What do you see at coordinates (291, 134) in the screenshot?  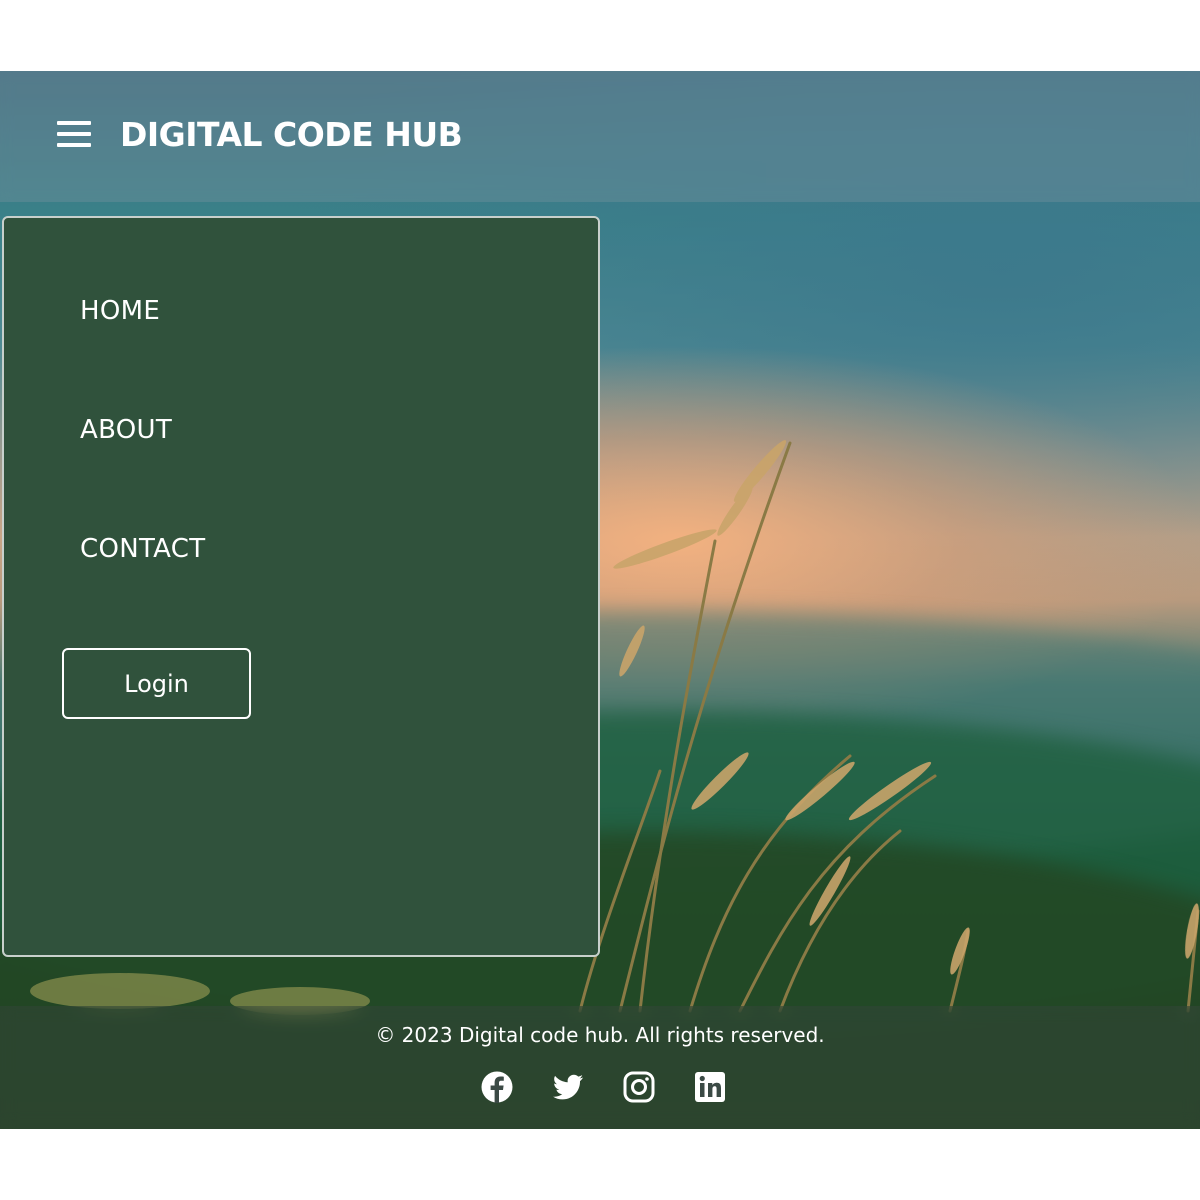 I see `brand-title: DIGITAL CODE HUB` at bounding box center [291, 134].